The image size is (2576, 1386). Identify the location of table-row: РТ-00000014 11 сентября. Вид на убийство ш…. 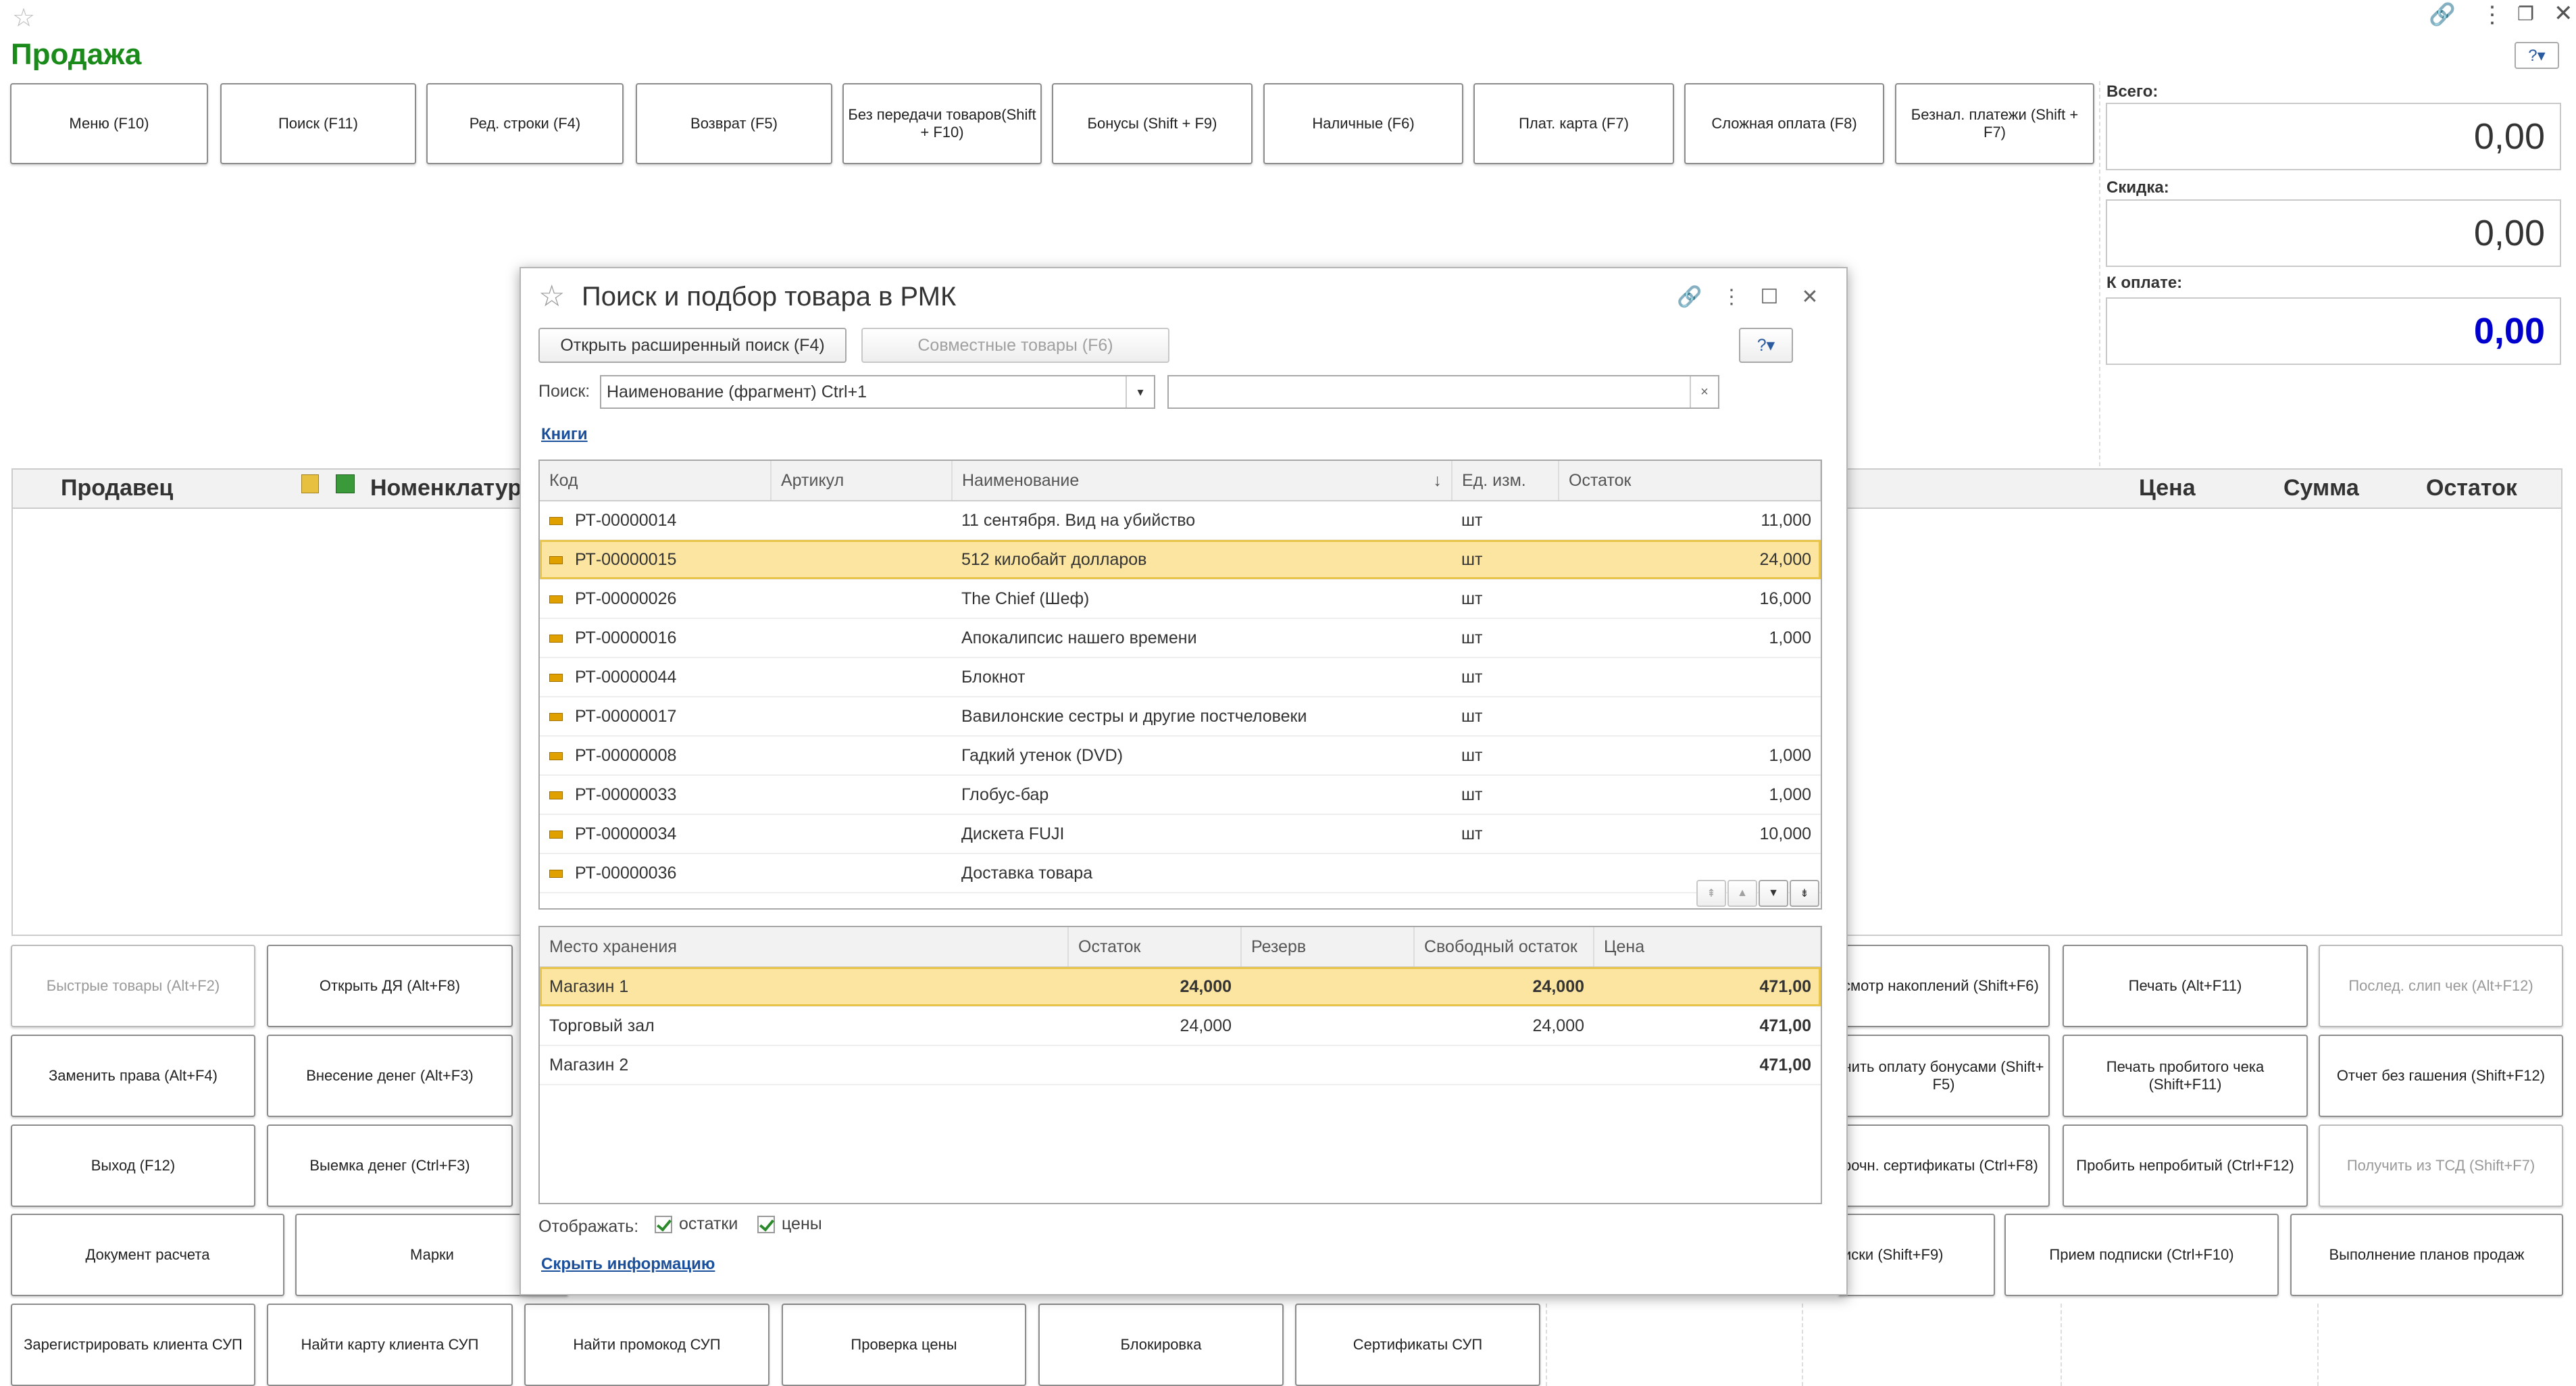
(1180, 521).